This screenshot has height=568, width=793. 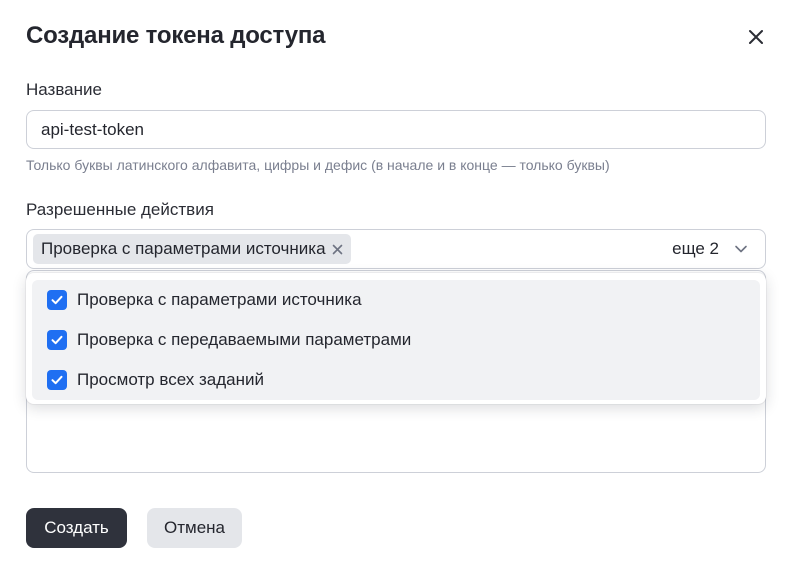 What do you see at coordinates (92, 129) in the screenshot?
I see `name-input-value: api-test-token` at bounding box center [92, 129].